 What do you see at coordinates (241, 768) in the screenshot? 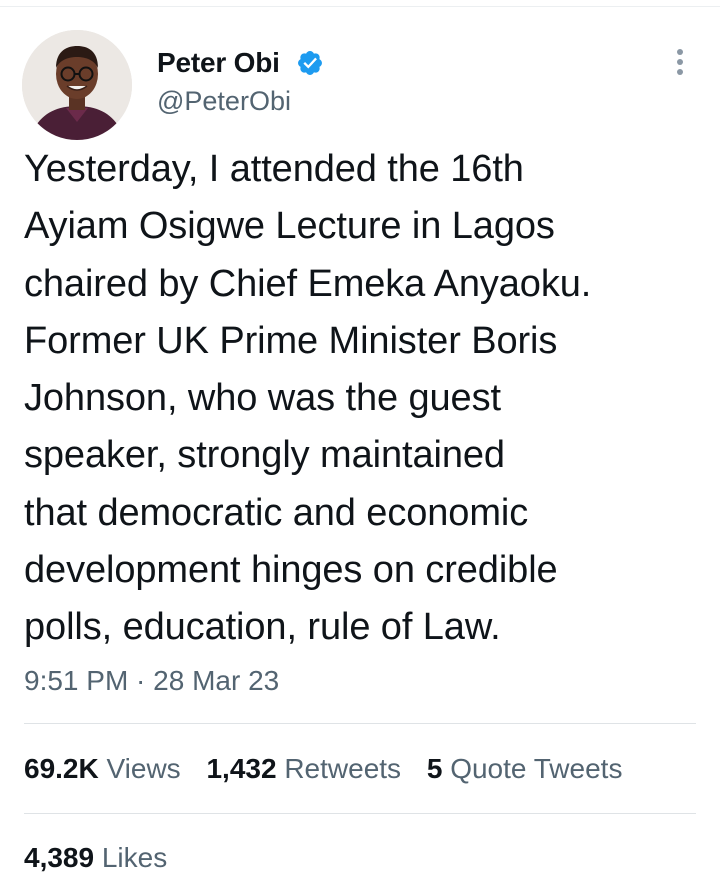
I see `retweets-count: 1,432` at bounding box center [241, 768].